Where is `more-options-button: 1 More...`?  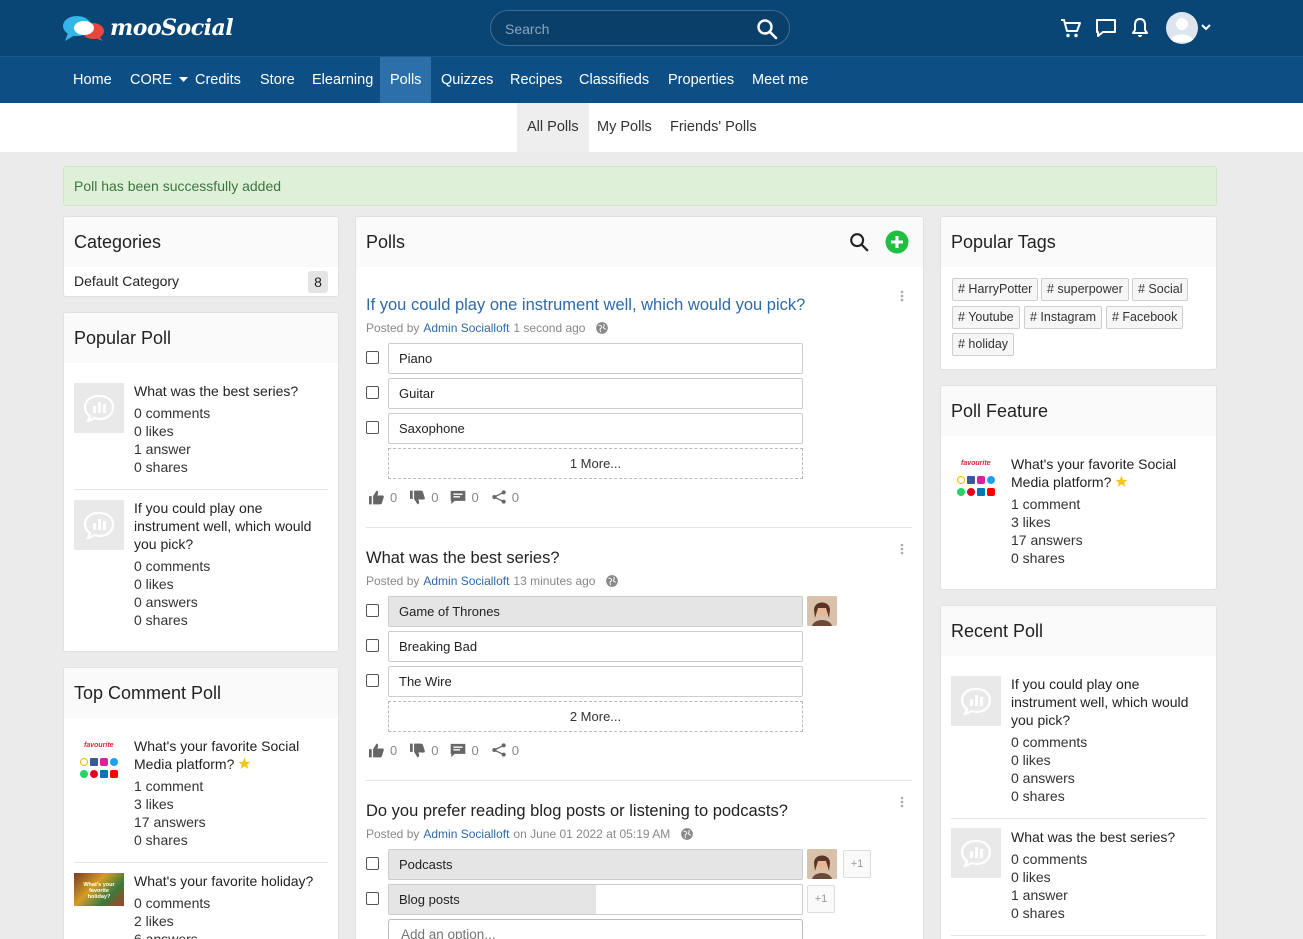
more-options-button: 1 More... is located at coordinates (595, 463).